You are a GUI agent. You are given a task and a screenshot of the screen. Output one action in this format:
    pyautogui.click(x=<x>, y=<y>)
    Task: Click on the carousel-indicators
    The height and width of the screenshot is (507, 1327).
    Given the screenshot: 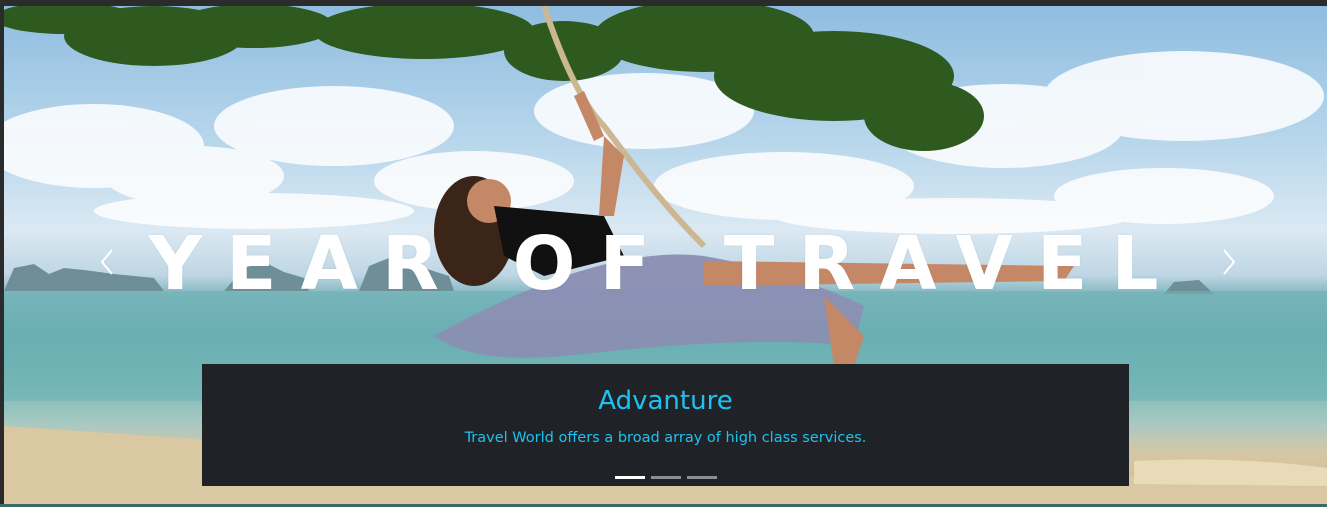 What is the action you would take?
    pyautogui.click(x=665, y=477)
    